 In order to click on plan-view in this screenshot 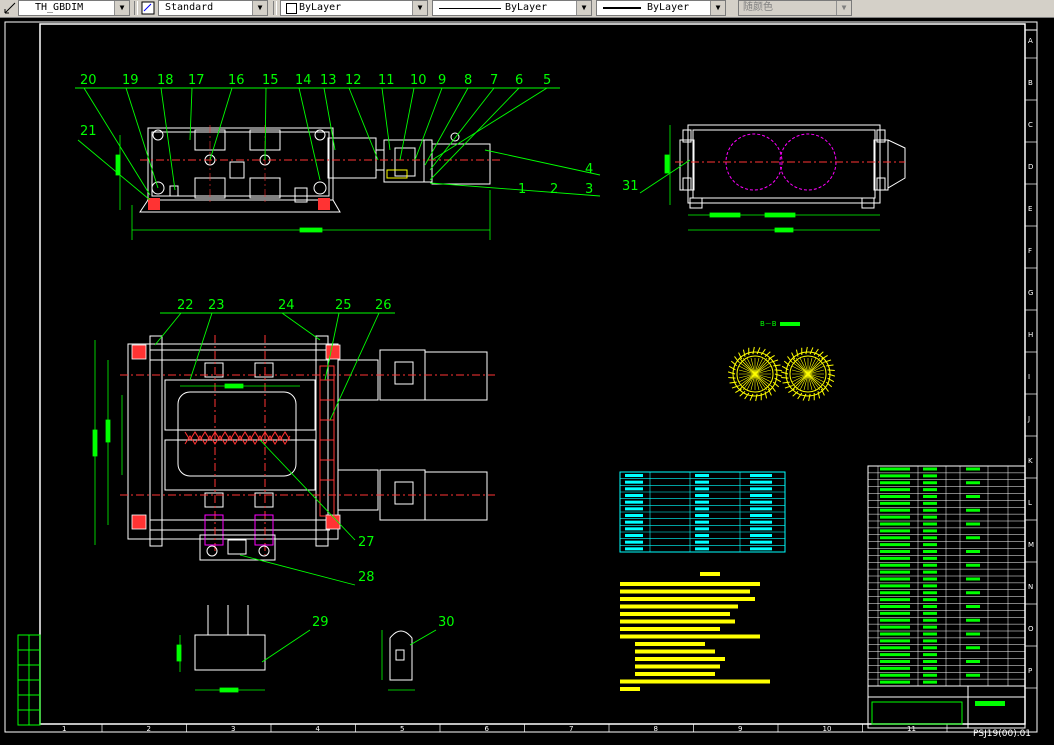, I will do `click(307, 441)`.